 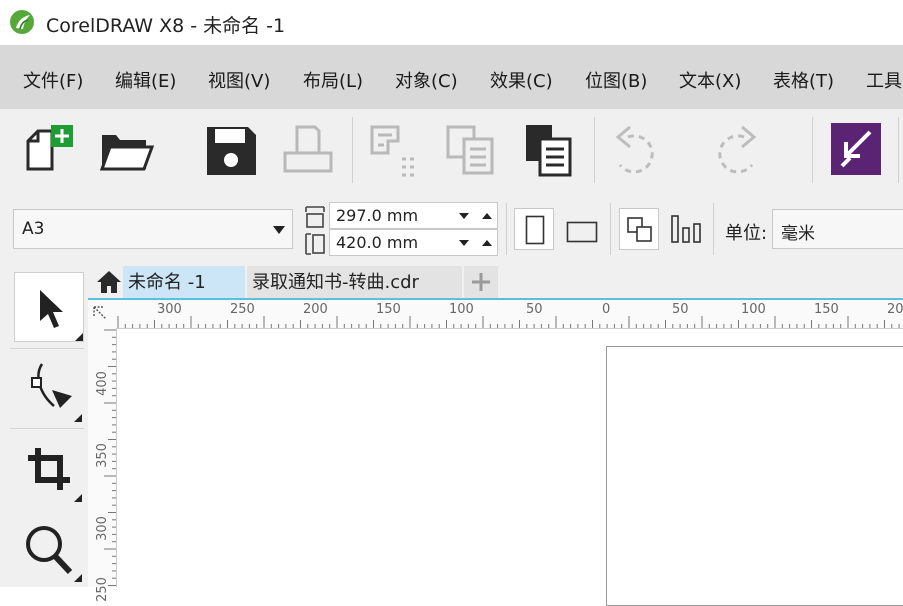 What do you see at coordinates (51, 385) in the screenshot?
I see `shape-edit-icon` at bounding box center [51, 385].